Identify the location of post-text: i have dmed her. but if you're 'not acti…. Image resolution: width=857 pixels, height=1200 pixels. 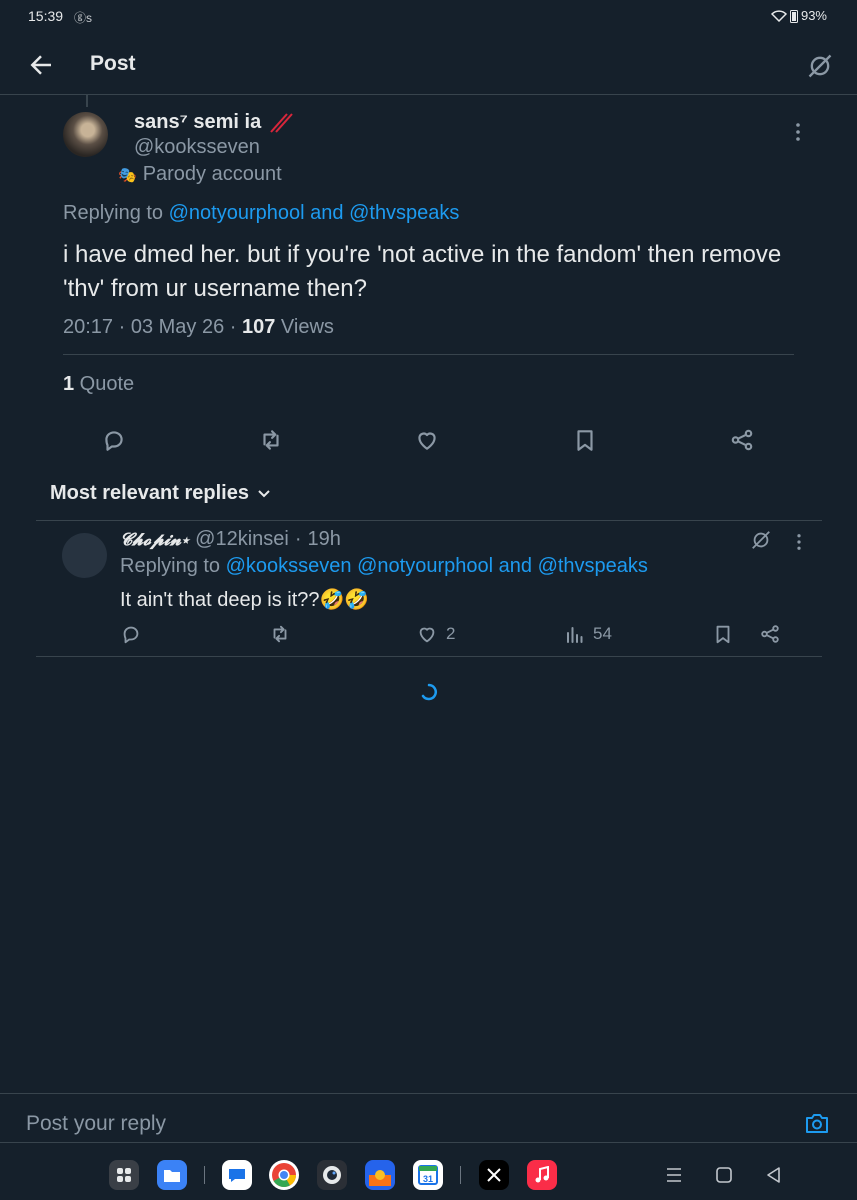
(422, 271).